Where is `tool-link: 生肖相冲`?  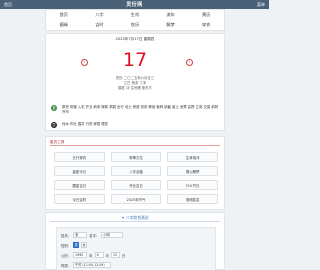 tool-link: 生肖相冲 is located at coordinates (192, 157).